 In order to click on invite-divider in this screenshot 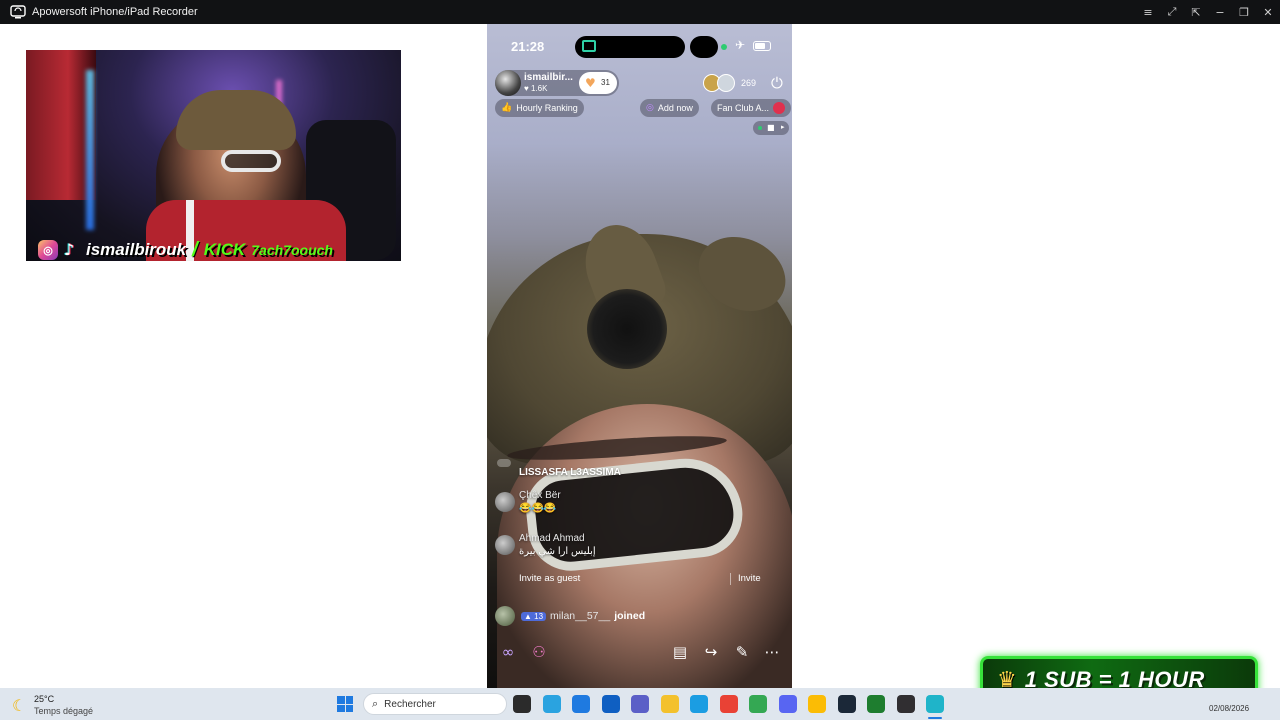, I will do `click(730, 579)`.